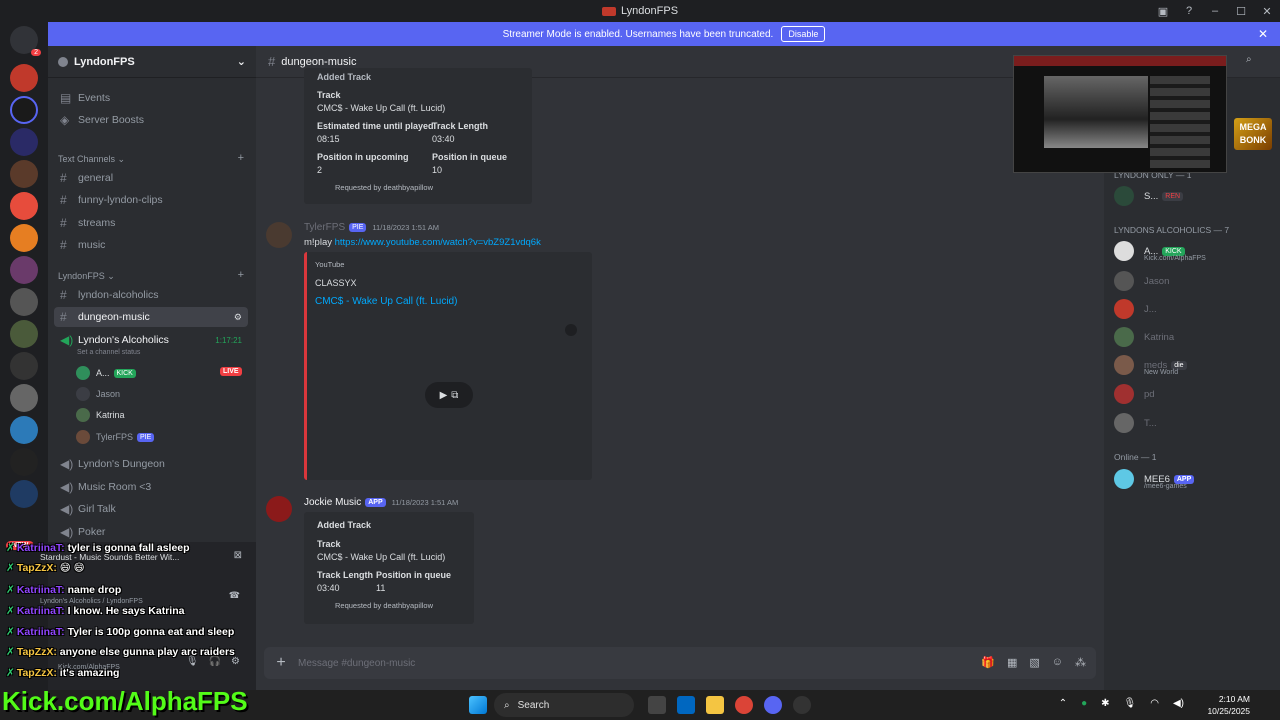  I want to click on channel-lyndon-alcoholics: # lyndon-alcoholics, so click(151, 295).